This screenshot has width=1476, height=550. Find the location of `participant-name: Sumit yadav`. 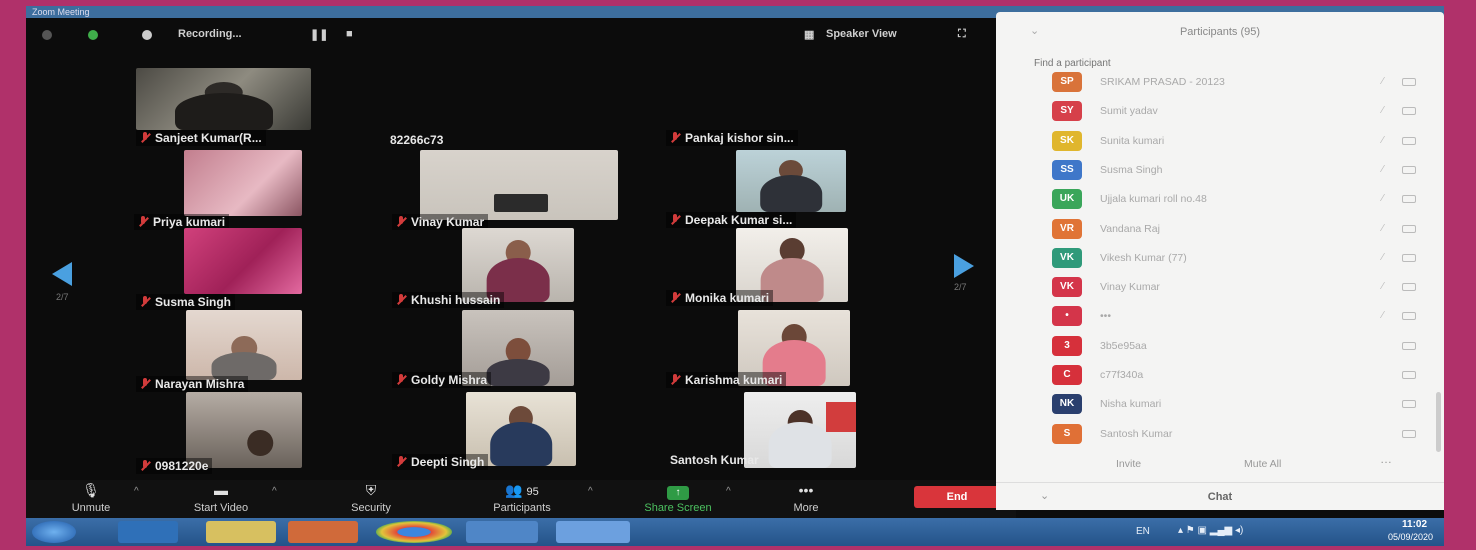

participant-name: Sumit yadav is located at coordinates (1129, 111).